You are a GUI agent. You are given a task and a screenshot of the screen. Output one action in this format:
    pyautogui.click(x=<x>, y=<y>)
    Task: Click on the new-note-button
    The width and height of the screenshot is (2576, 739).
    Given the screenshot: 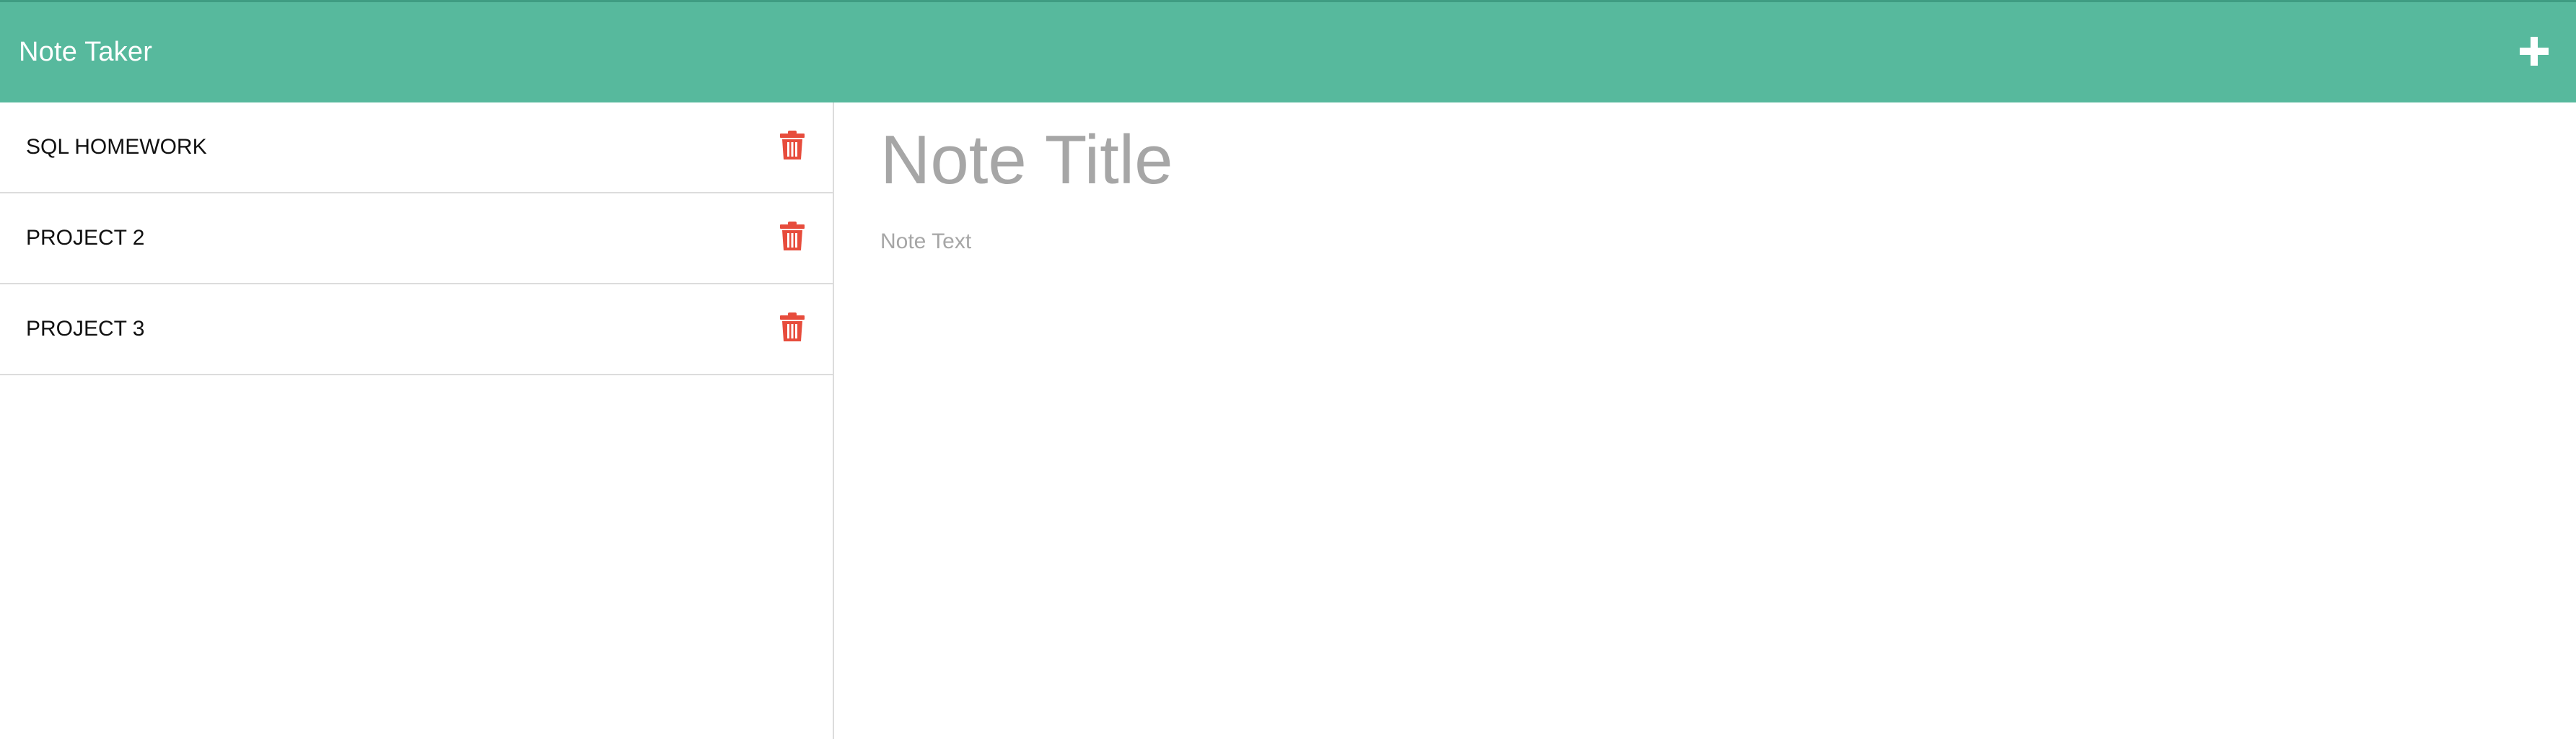 What is the action you would take?
    pyautogui.click(x=2534, y=52)
    